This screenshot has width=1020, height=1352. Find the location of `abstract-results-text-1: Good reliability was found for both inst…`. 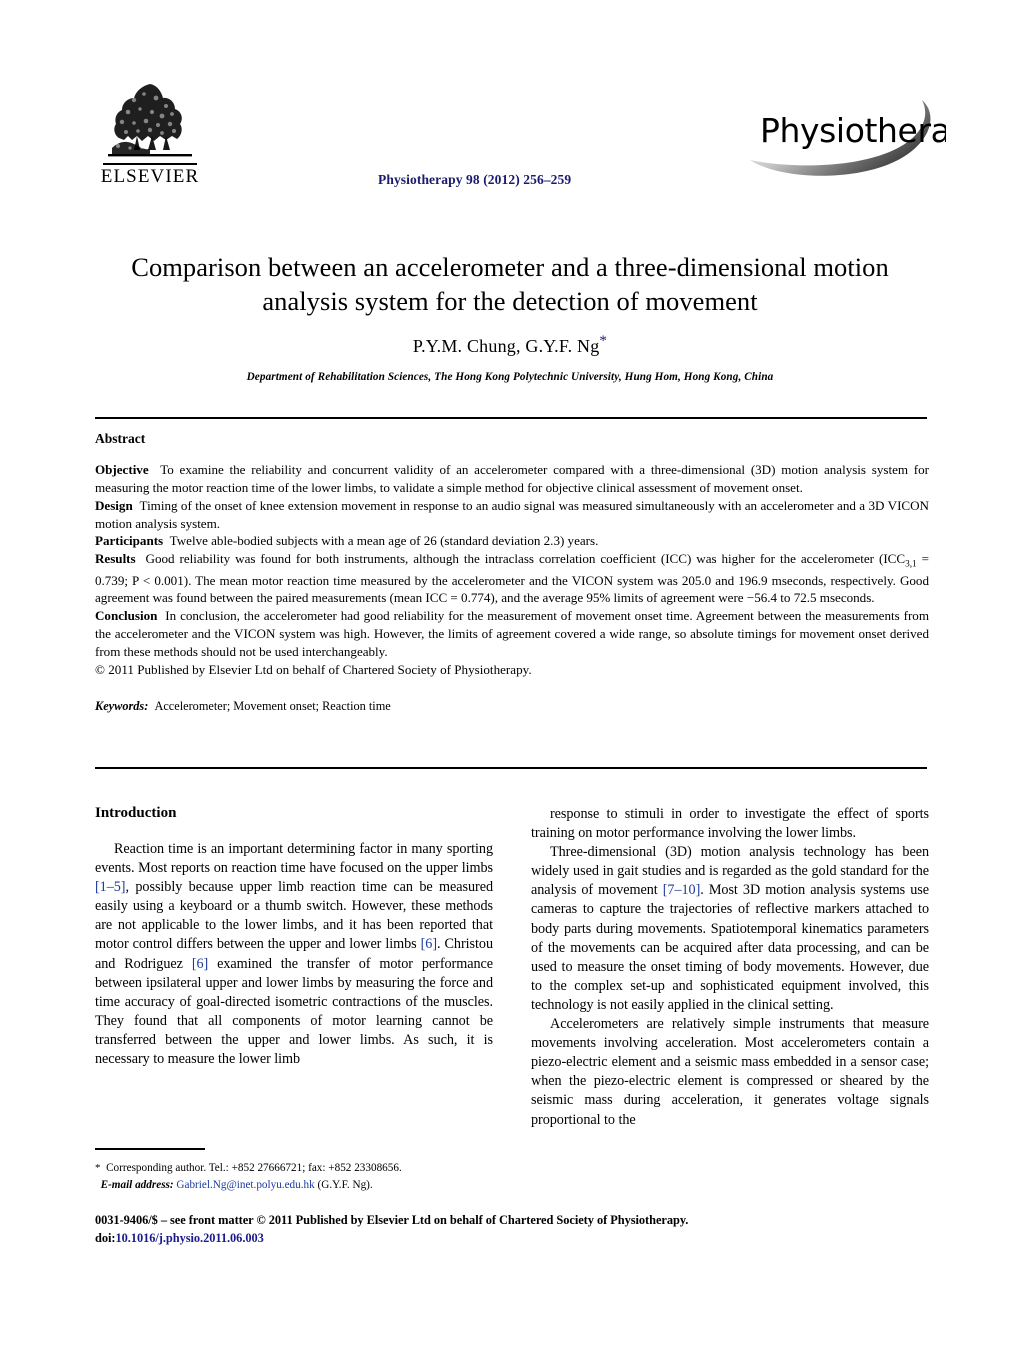

abstract-results-text-1: Good reliability was found for both inst… is located at coordinates (525, 559).